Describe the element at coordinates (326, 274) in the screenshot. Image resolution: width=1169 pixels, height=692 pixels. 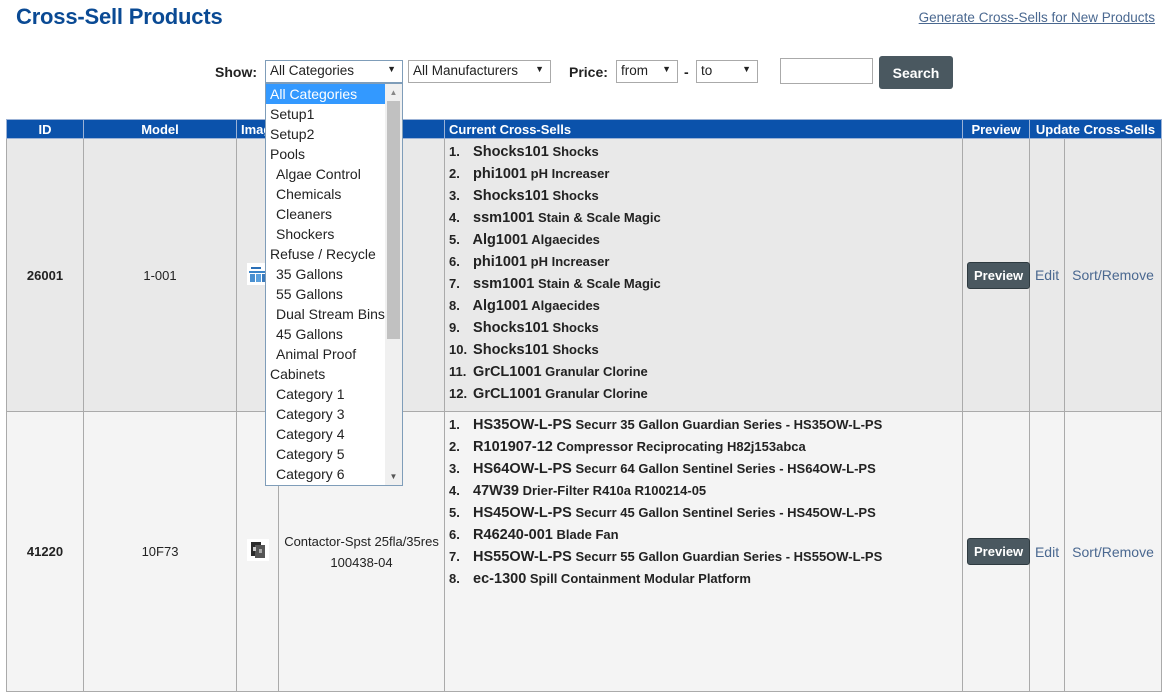
I see `category-option: 35 Gallons` at that location.